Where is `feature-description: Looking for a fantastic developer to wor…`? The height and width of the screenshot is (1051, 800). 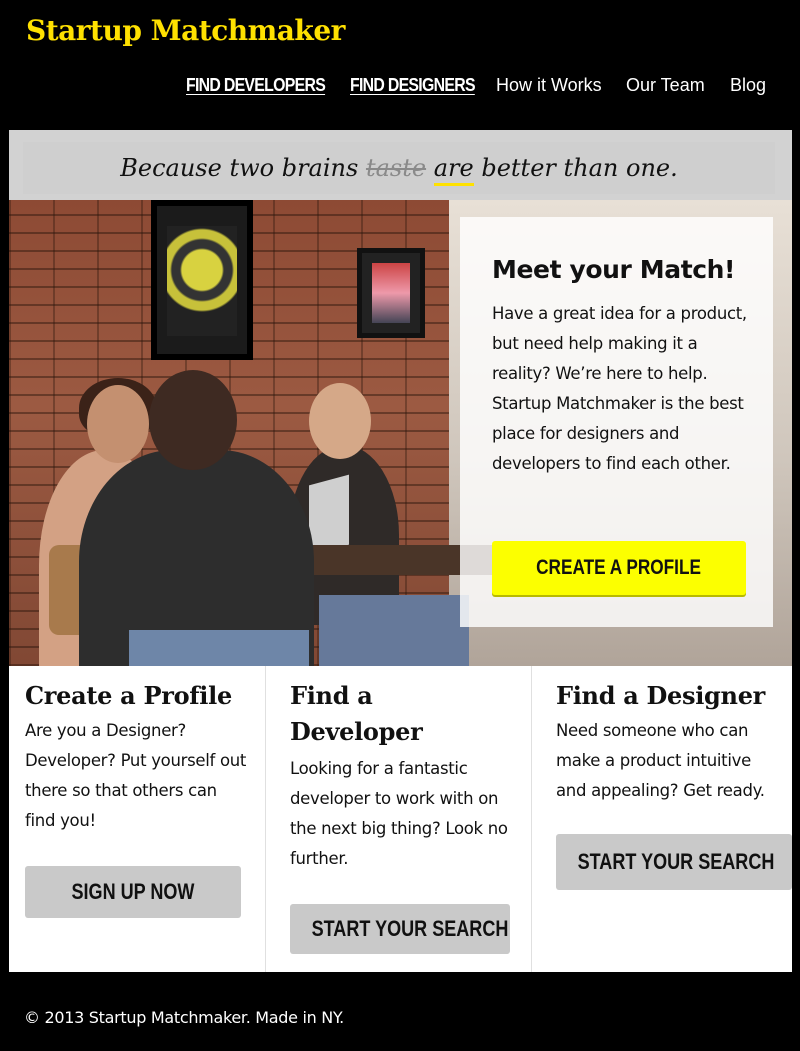 feature-description: Looking for a fantastic developer to wor… is located at coordinates (399, 813).